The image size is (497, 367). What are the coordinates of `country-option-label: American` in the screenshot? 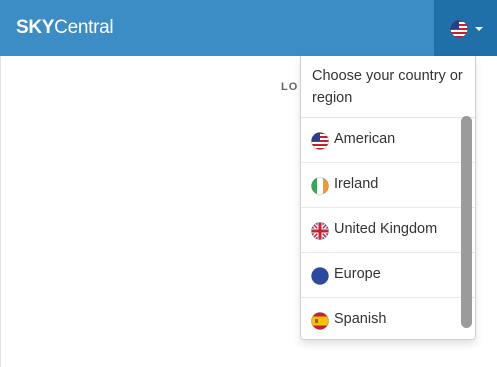 It's located at (365, 139).